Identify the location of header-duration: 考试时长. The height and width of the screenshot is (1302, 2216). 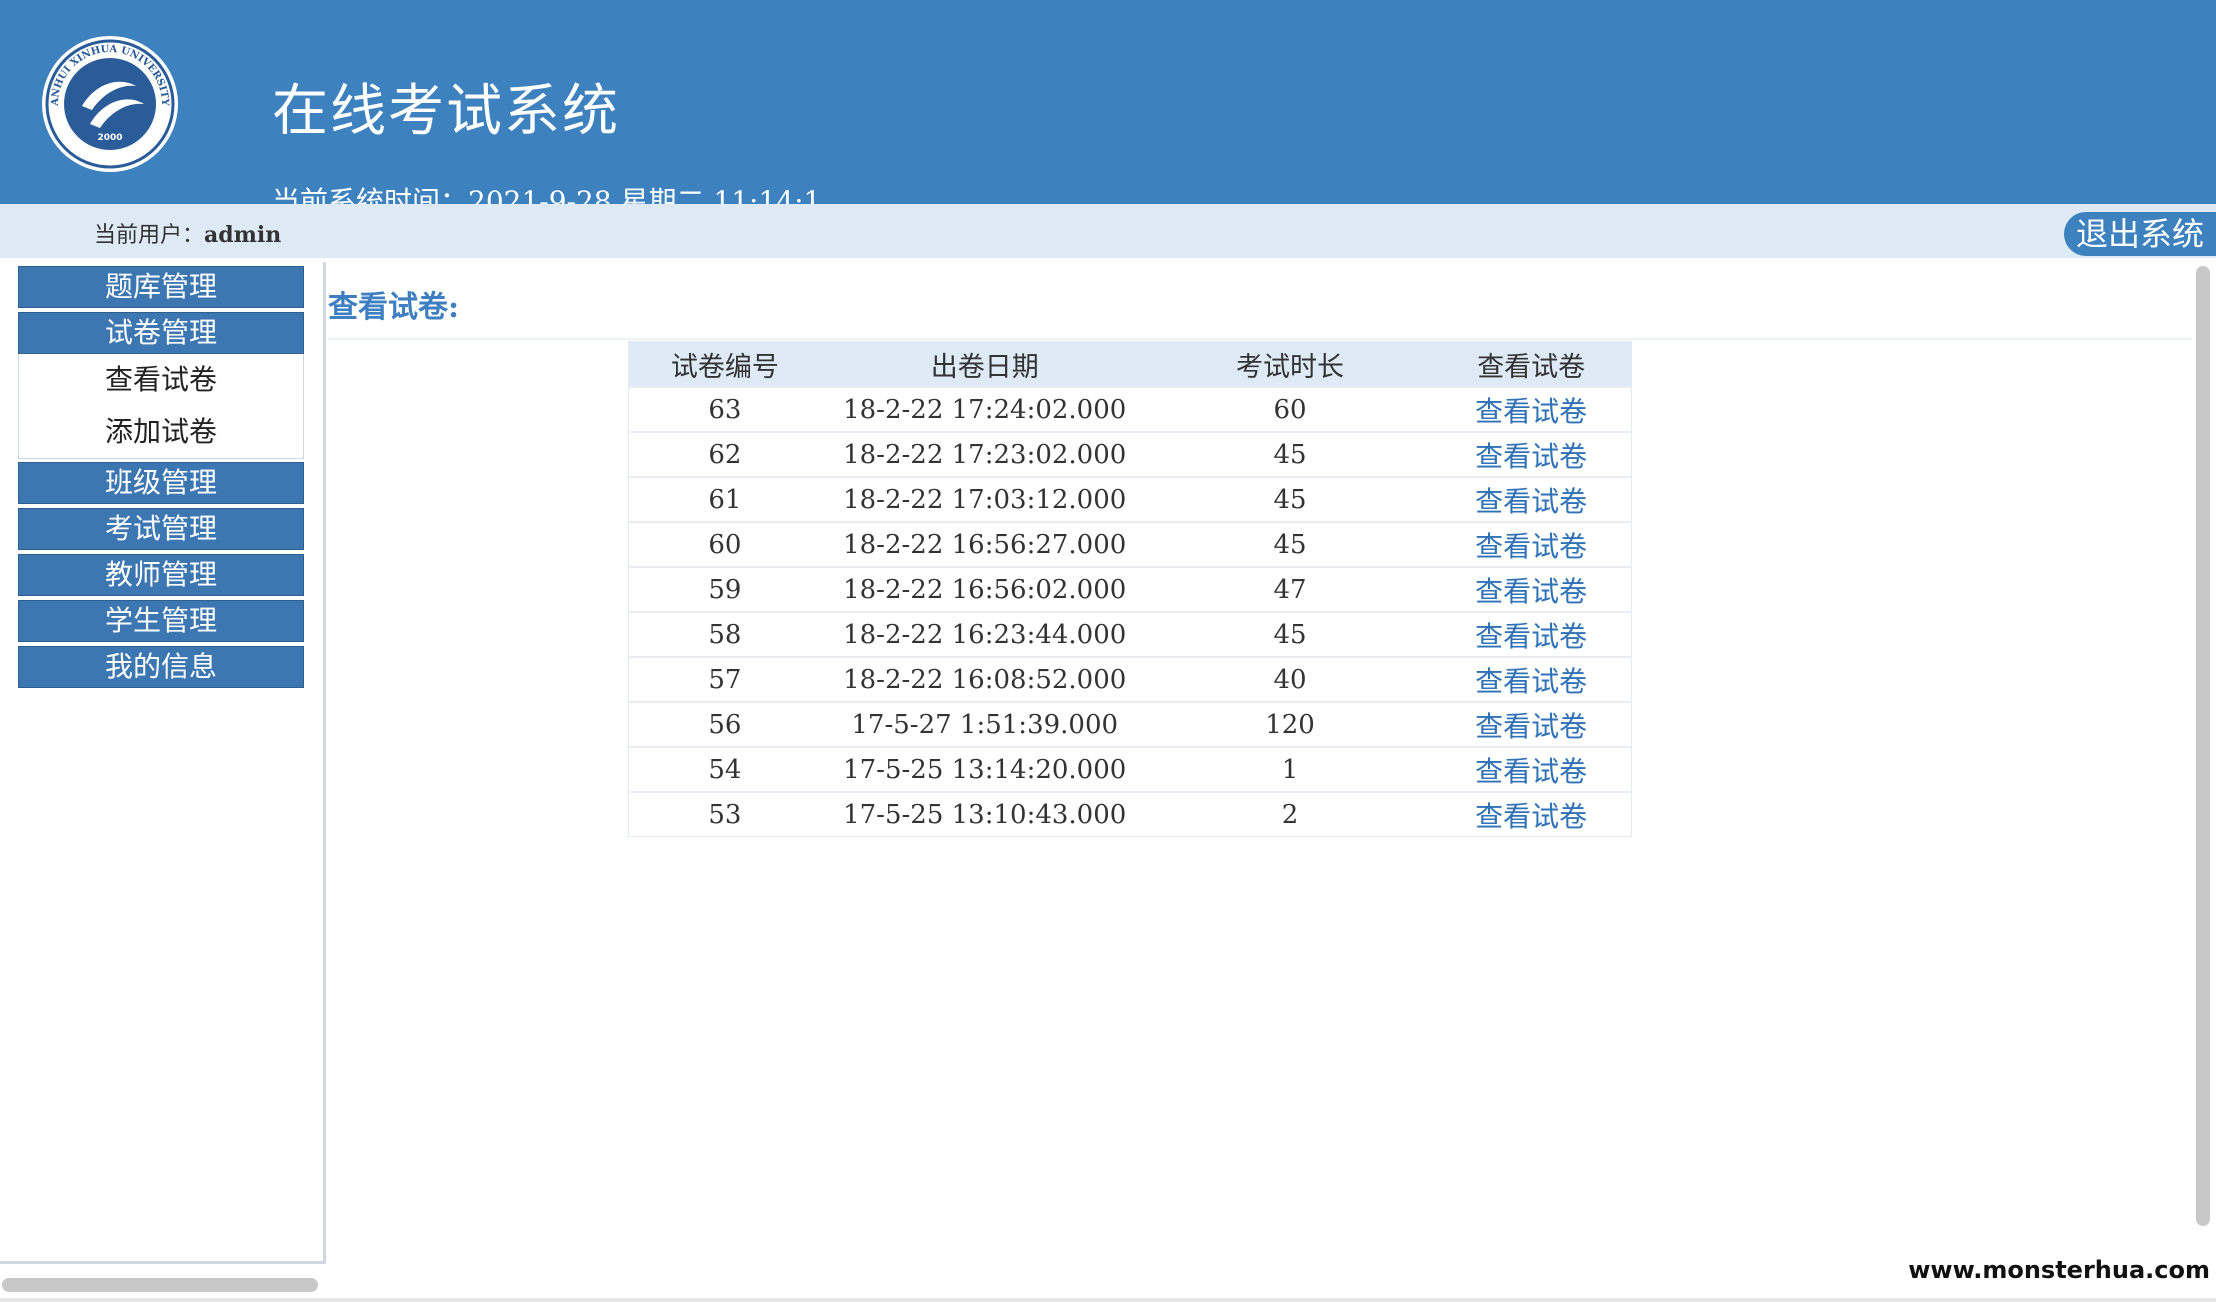
(1290, 364).